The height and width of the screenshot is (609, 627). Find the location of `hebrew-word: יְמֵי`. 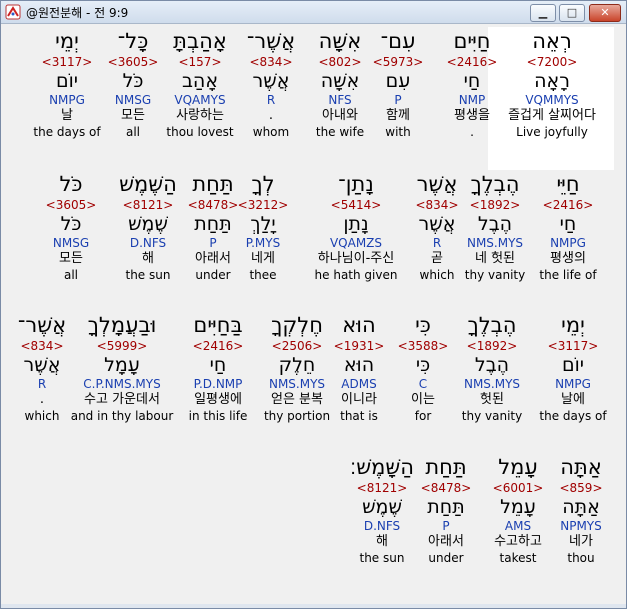

hebrew-word: יְמֵי is located at coordinates (67, 41).